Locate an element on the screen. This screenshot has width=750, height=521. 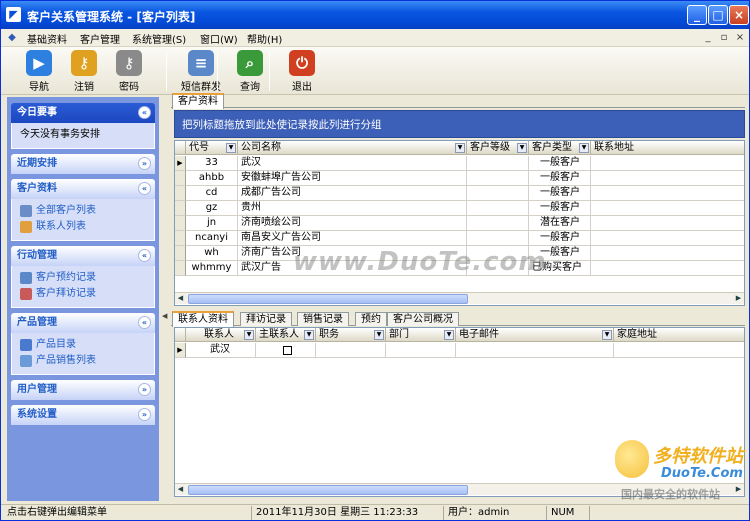
primary-contact-checkbox-cell is located at coordinates (286, 350).